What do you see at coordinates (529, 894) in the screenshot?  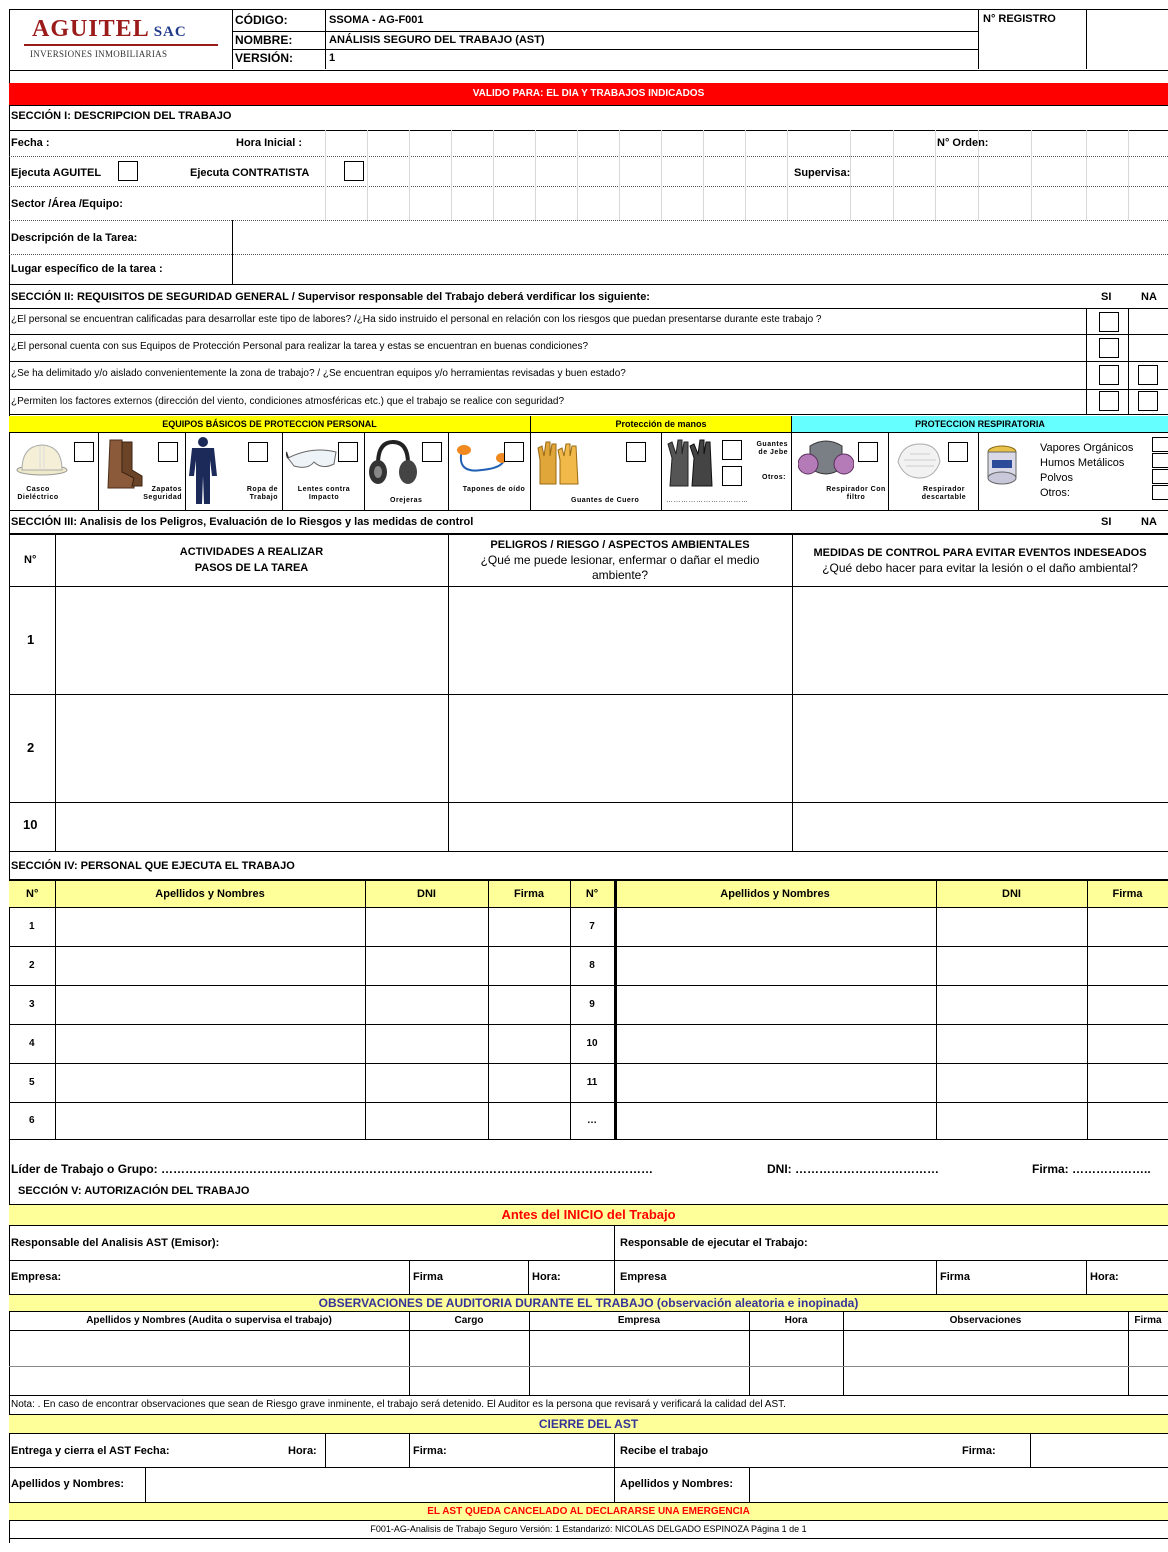 I see `personal-col-firma-left: Firma` at bounding box center [529, 894].